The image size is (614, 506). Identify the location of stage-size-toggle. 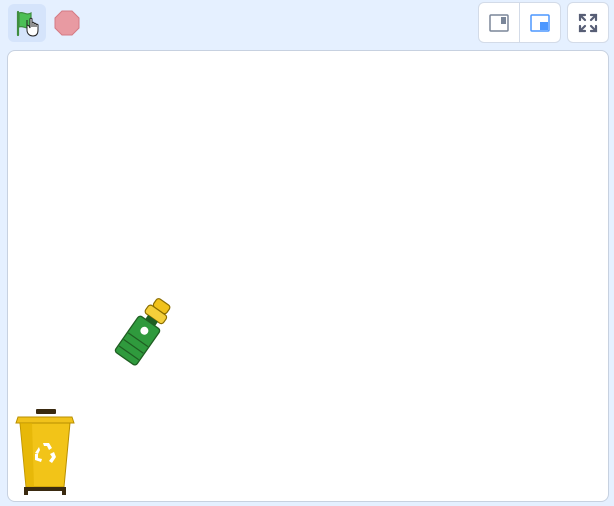
(519, 22).